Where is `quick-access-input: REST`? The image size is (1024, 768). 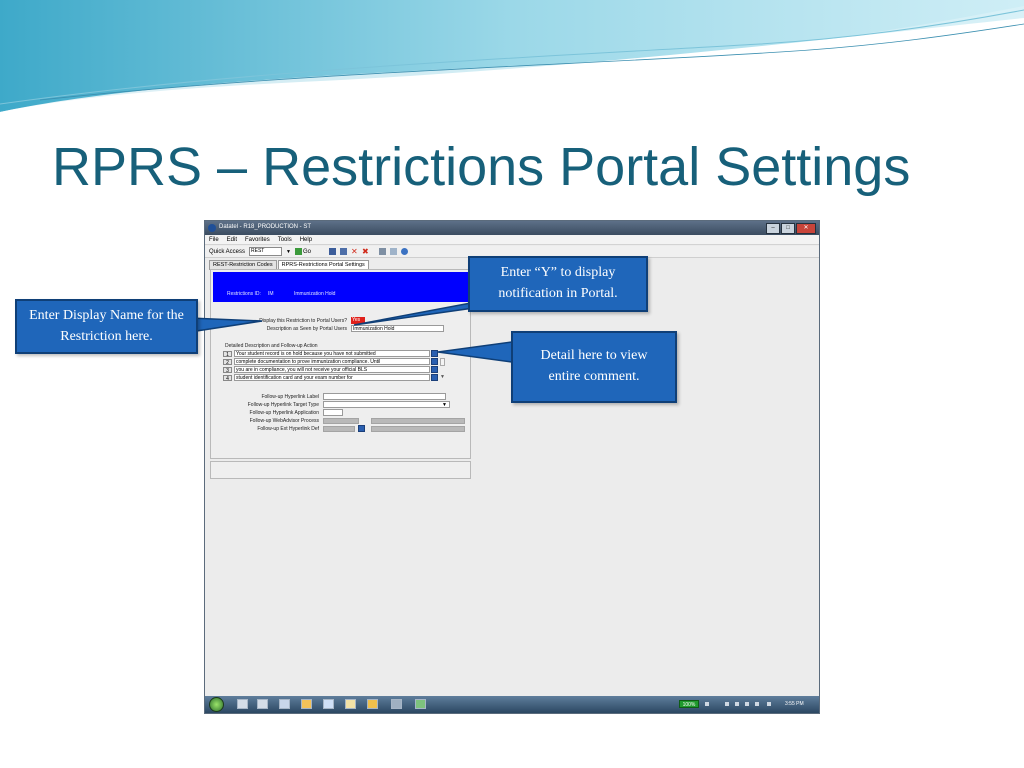
quick-access-input: REST is located at coordinates (266, 251).